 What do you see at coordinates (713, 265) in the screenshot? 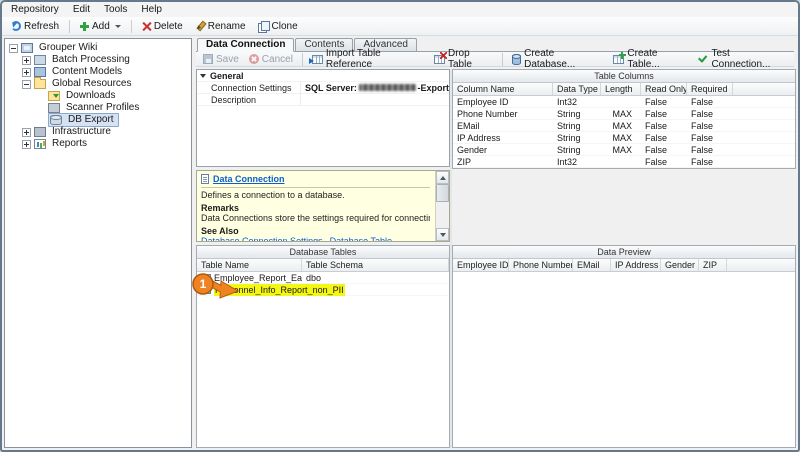
I see `preview-header-zip: ZIP` at bounding box center [713, 265].